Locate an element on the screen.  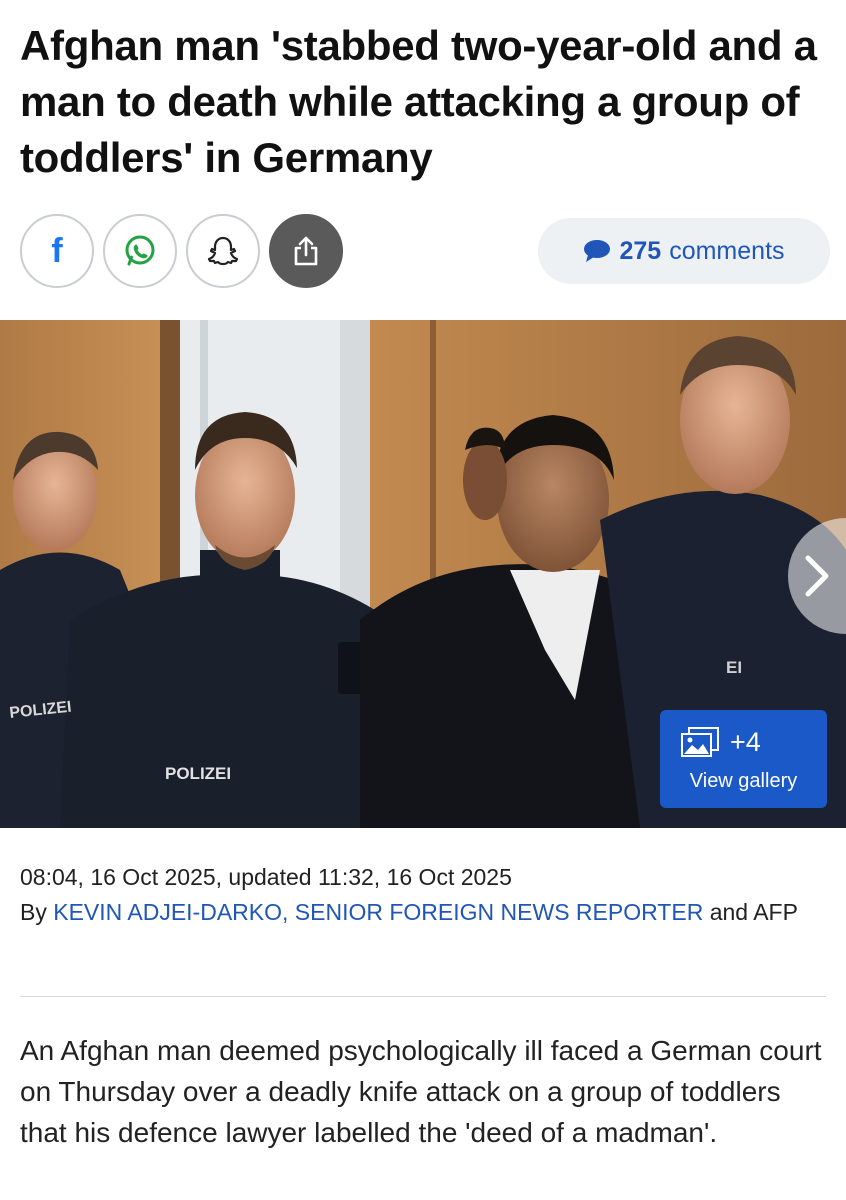
polizei-center-label: POLIZEI is located at coordinates (198, 773).